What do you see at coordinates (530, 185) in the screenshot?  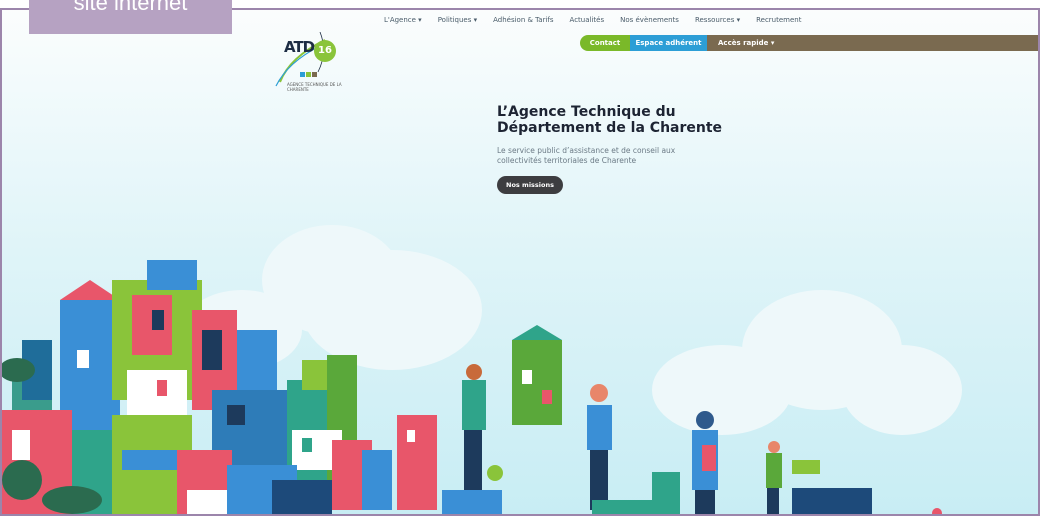 I see `nos-missions-button: Nos missions` at bounding box center [530, 185].